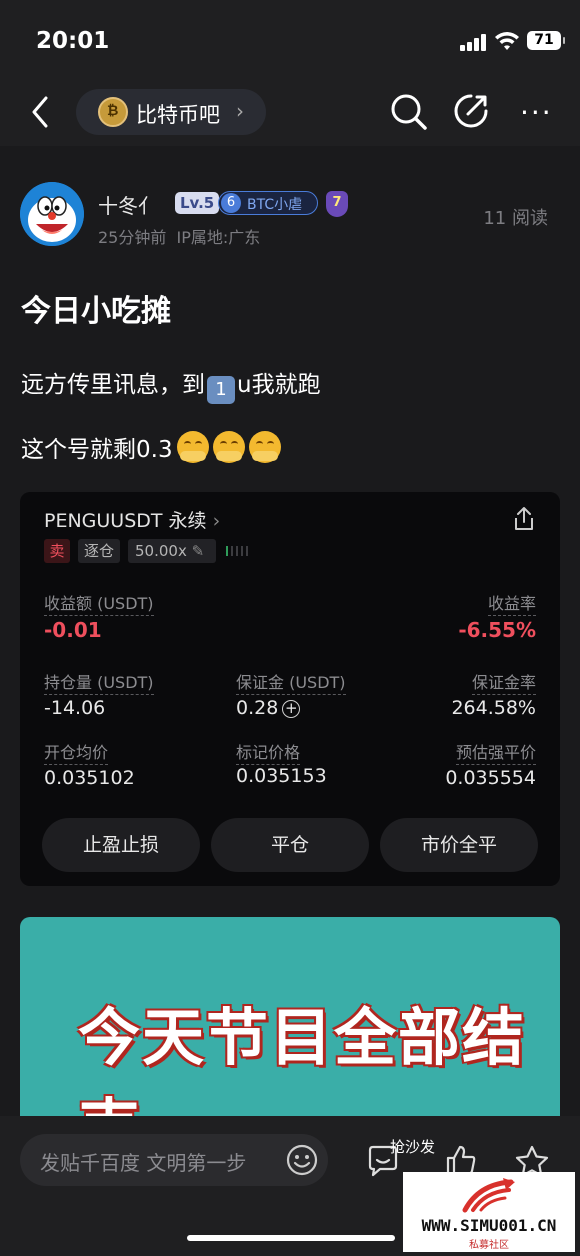 This screenshot has width=580, height=1256. I want to click on entry-price-label: 开仓均价, so click(76, 752).